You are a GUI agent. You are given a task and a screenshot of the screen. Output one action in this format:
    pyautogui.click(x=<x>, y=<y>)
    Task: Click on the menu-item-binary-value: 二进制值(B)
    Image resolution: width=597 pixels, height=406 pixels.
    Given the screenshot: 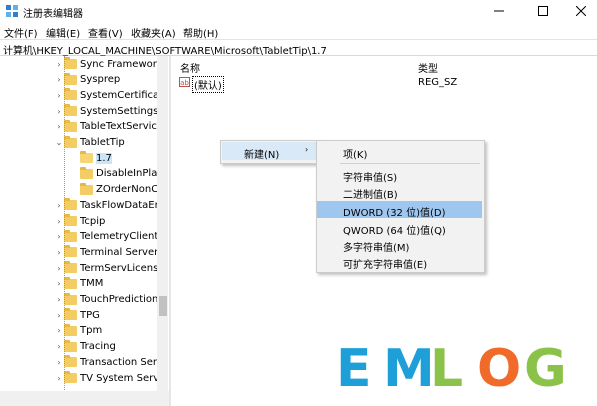 What is the action you would take?
    pyautogui.click(x=399, y=192)
    